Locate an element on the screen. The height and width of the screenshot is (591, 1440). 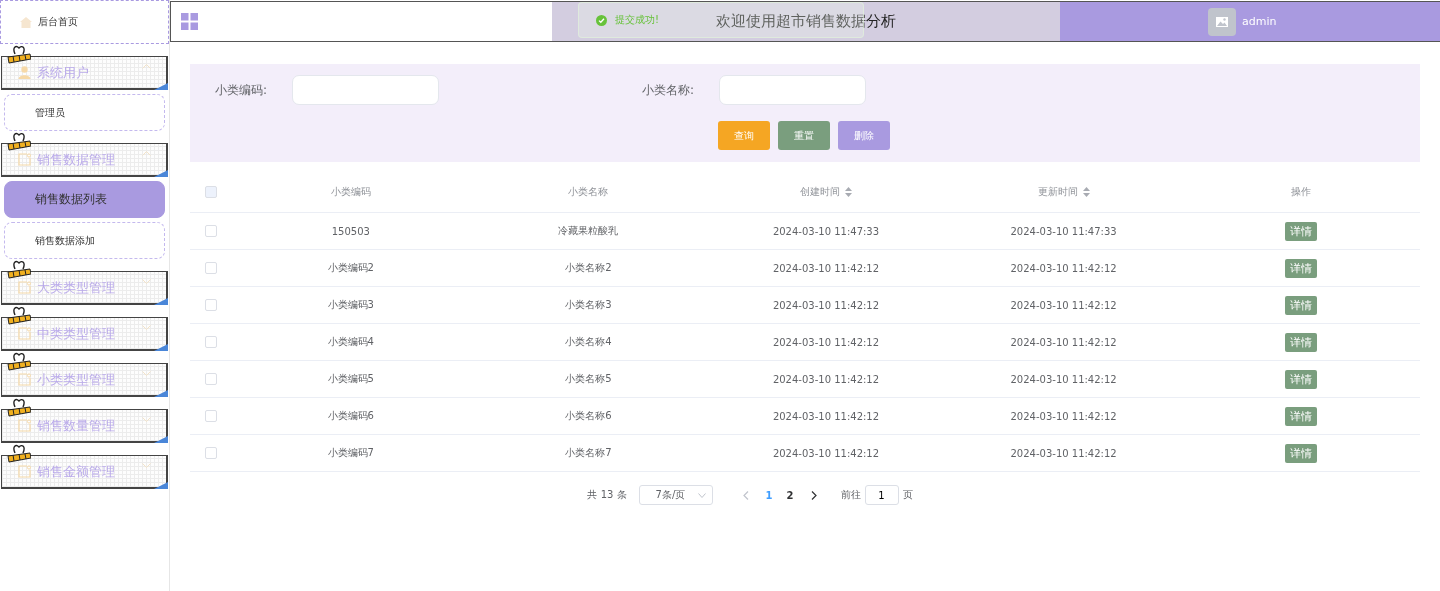
page-size-select: 7条/页 is located at coordinates (675, 495).